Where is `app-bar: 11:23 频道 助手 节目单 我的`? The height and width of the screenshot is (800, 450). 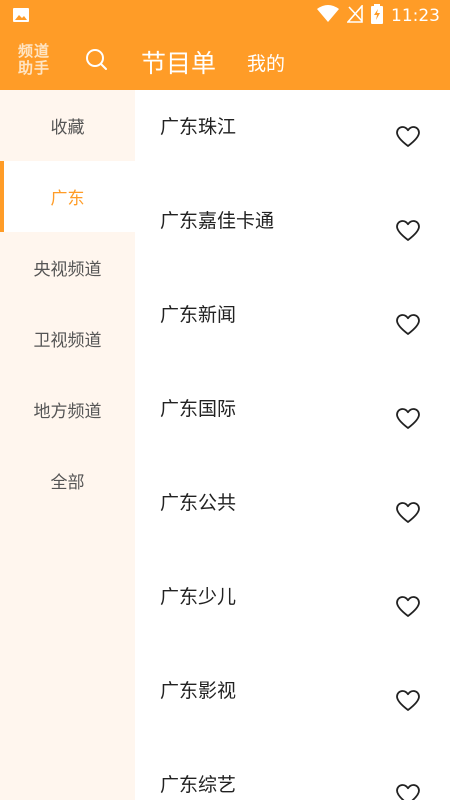 app-bar: 11:23 频道 助手 节目单 我的 is located at coordinates (225, 45).